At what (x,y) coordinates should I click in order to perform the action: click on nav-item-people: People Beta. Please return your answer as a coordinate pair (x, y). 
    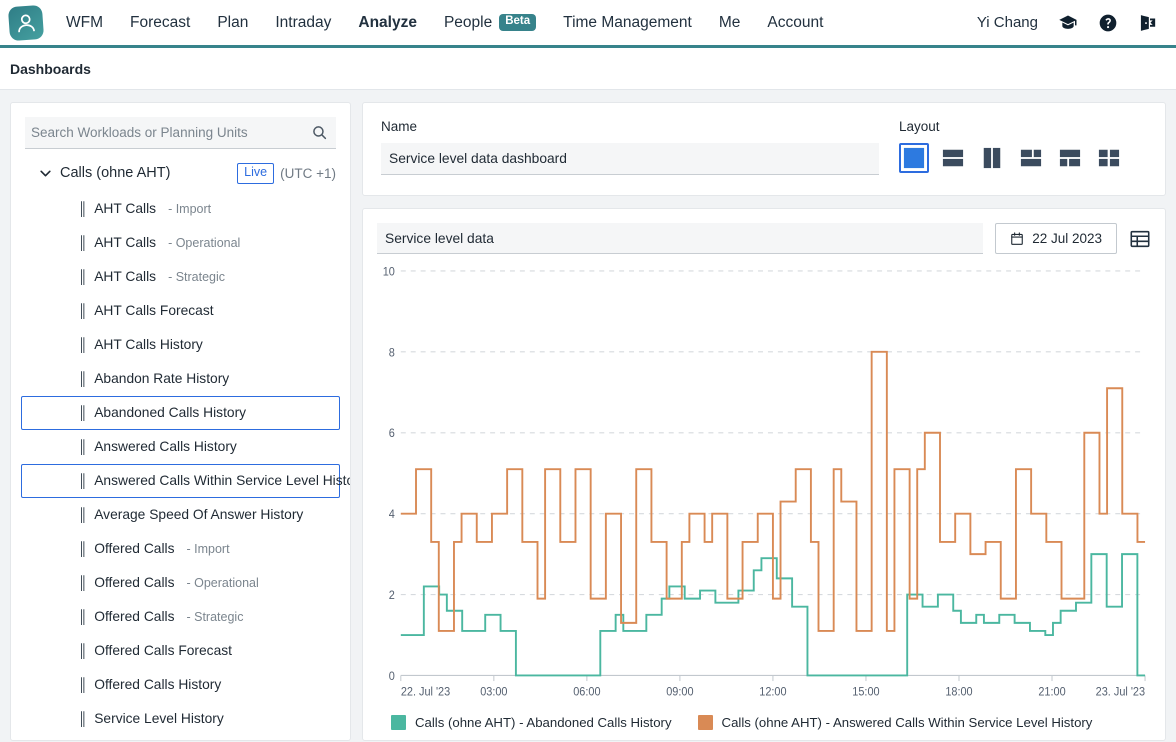
    Looking at the image, I should click on (490, 22).